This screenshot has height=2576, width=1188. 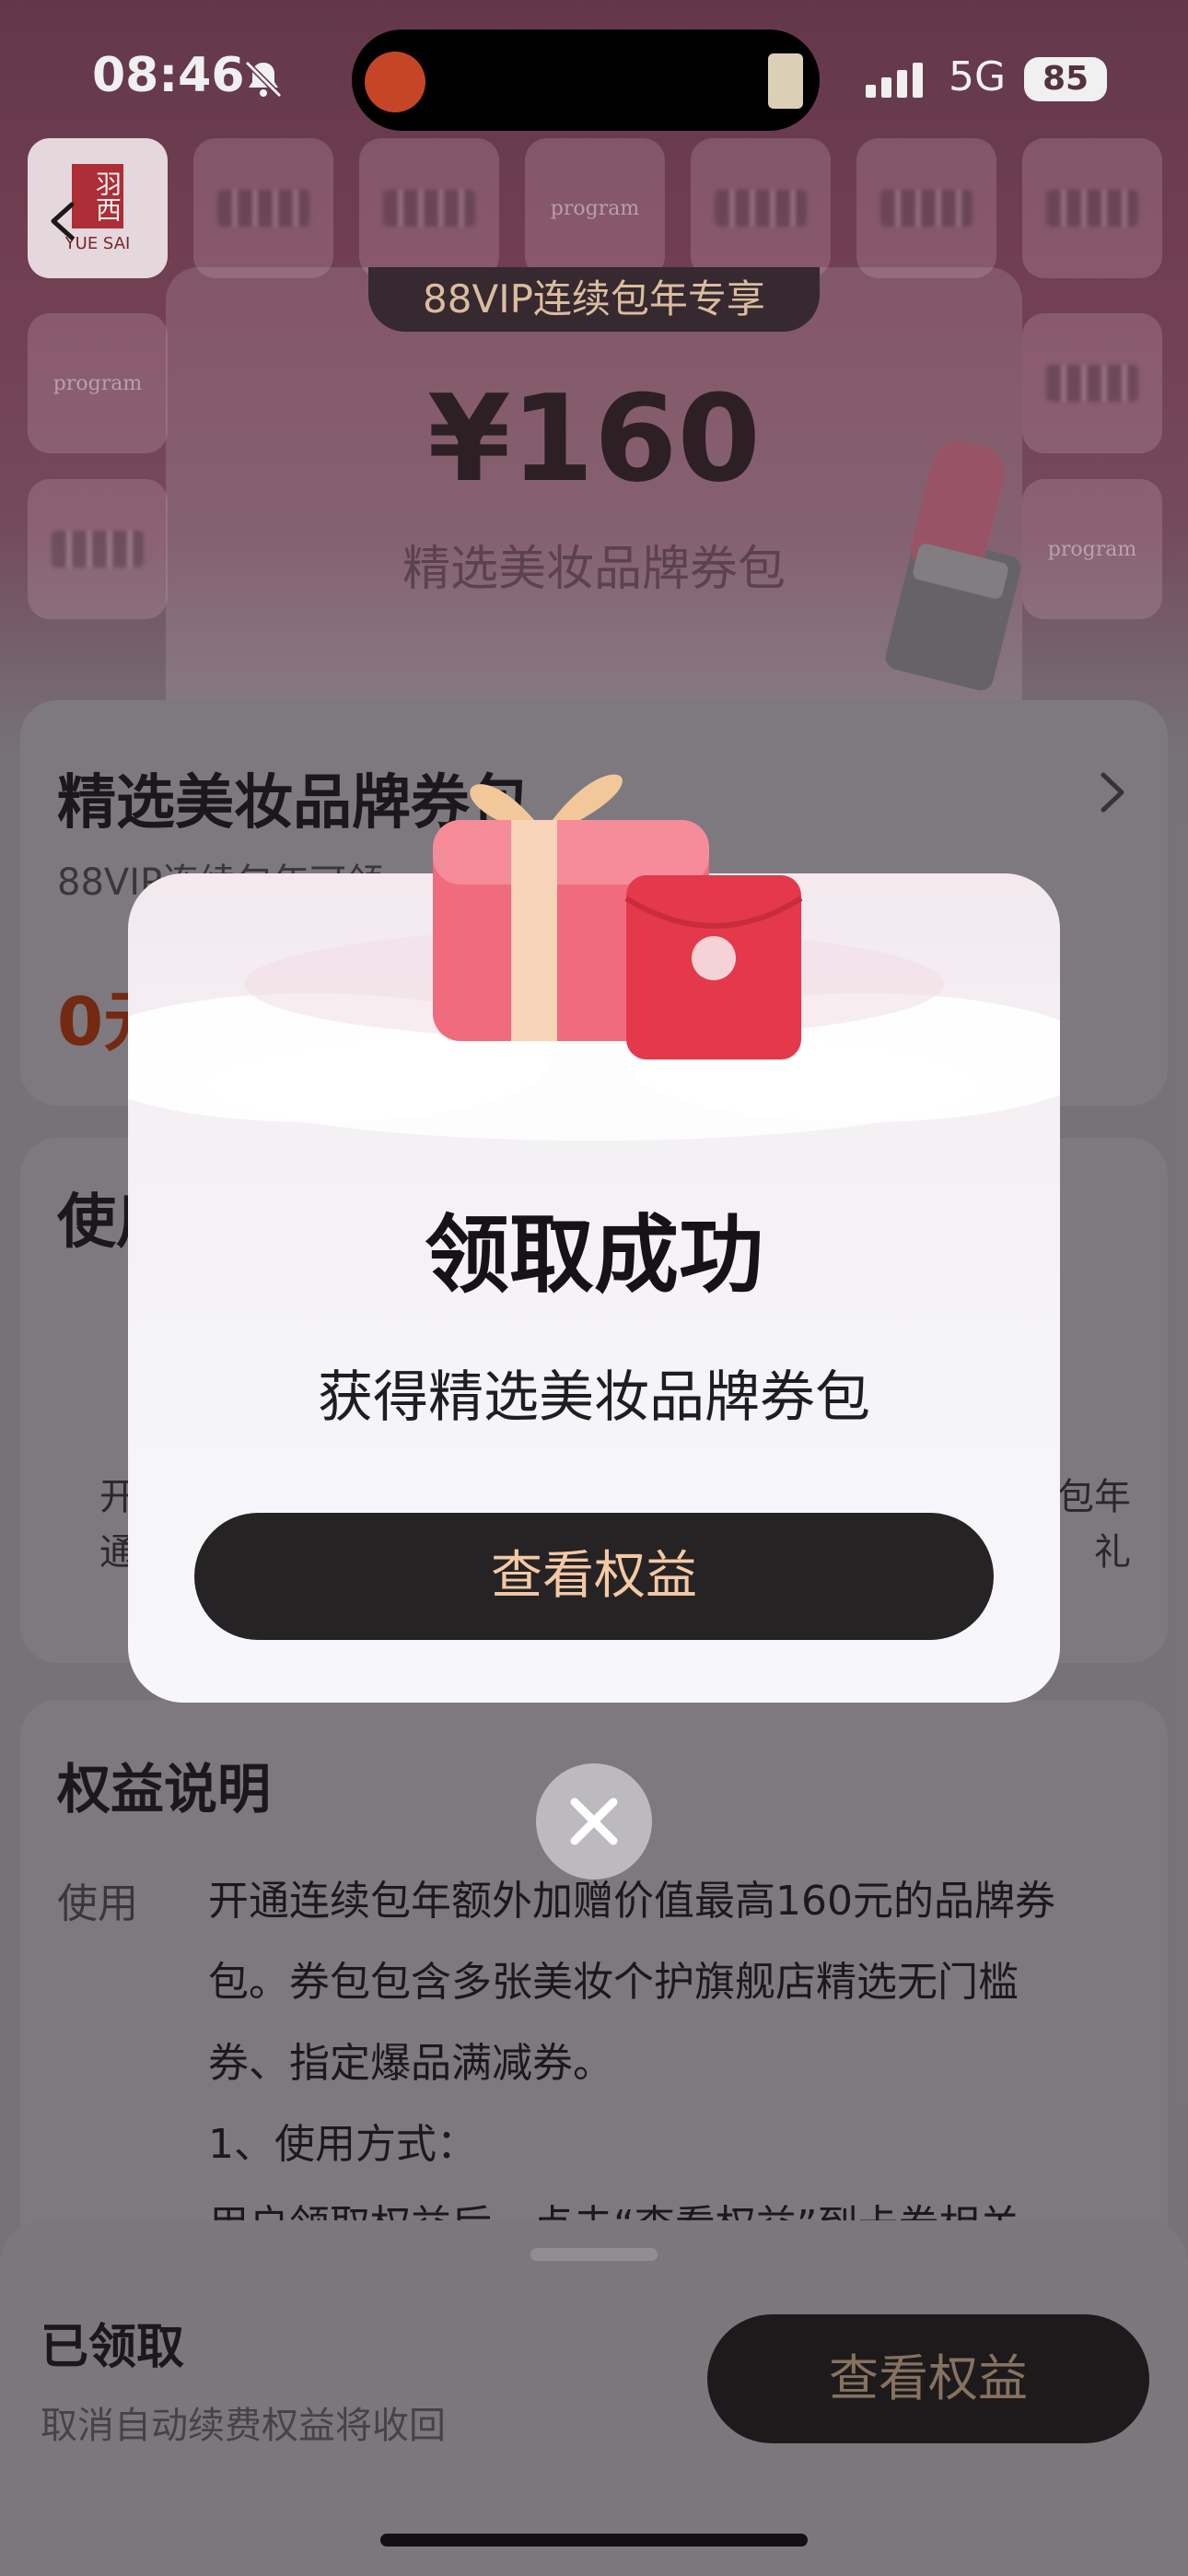 I want to click on modal-view-benefits-button: 查看权益, so click(x=594, y=1576).